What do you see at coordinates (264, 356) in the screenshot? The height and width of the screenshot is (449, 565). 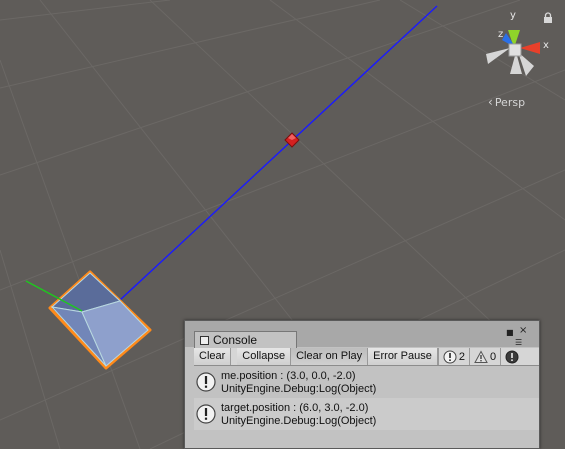 I see `collapse-button: Collapse` at bounding box center [264, 356].